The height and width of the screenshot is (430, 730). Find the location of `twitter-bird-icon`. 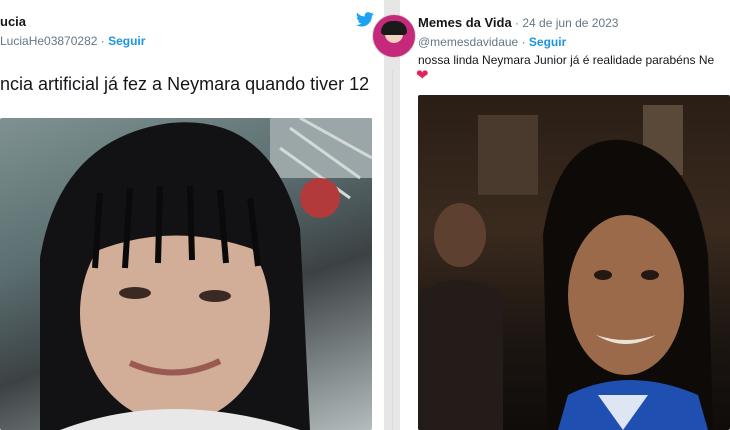

twitter-bird-icon is located at coordinates (365, 19).